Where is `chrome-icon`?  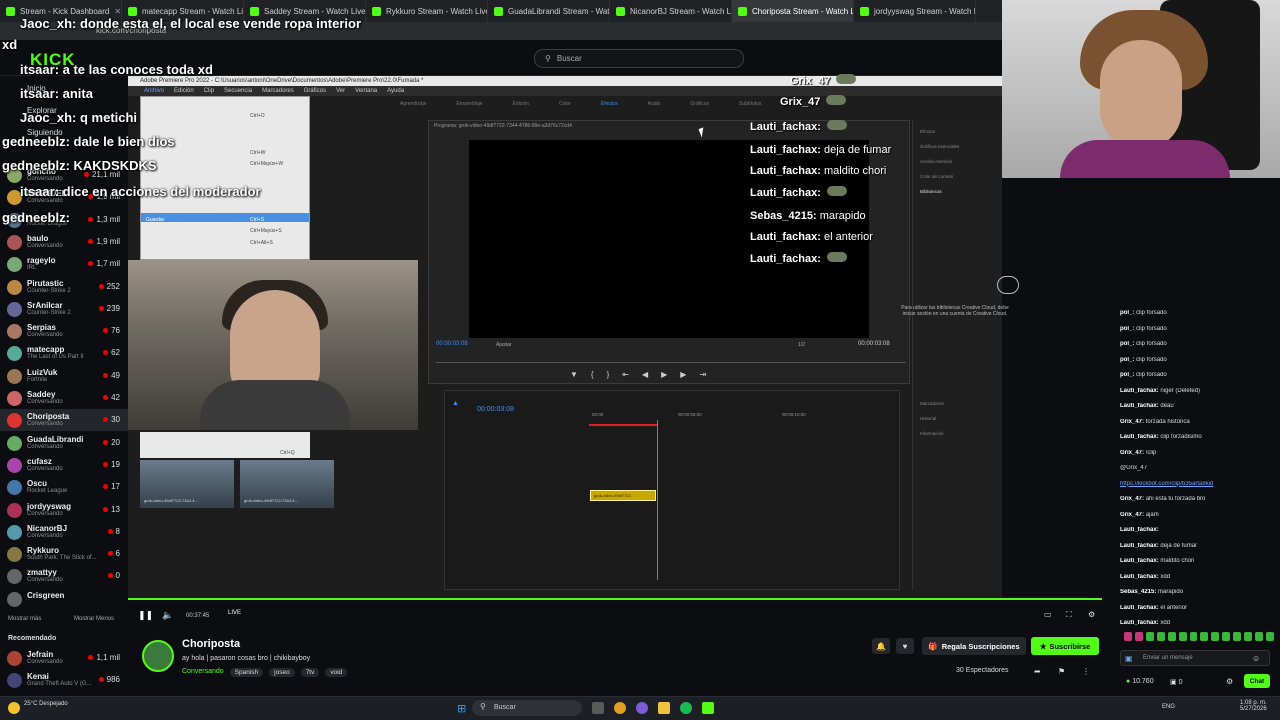
chrome-icon is located at coordinates (620, 708).